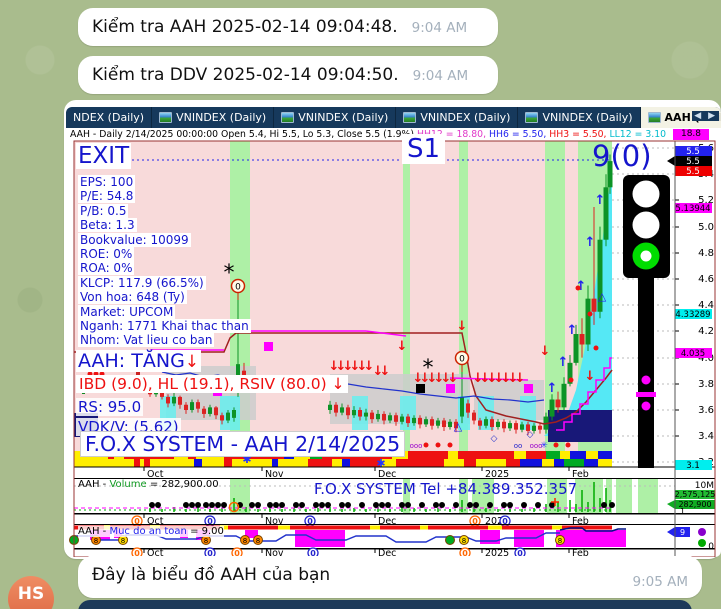  What do you see at coordinates (646, 256) in the screenshot?
I see `traffic-light-green-center` at bounding box center [646, 256].